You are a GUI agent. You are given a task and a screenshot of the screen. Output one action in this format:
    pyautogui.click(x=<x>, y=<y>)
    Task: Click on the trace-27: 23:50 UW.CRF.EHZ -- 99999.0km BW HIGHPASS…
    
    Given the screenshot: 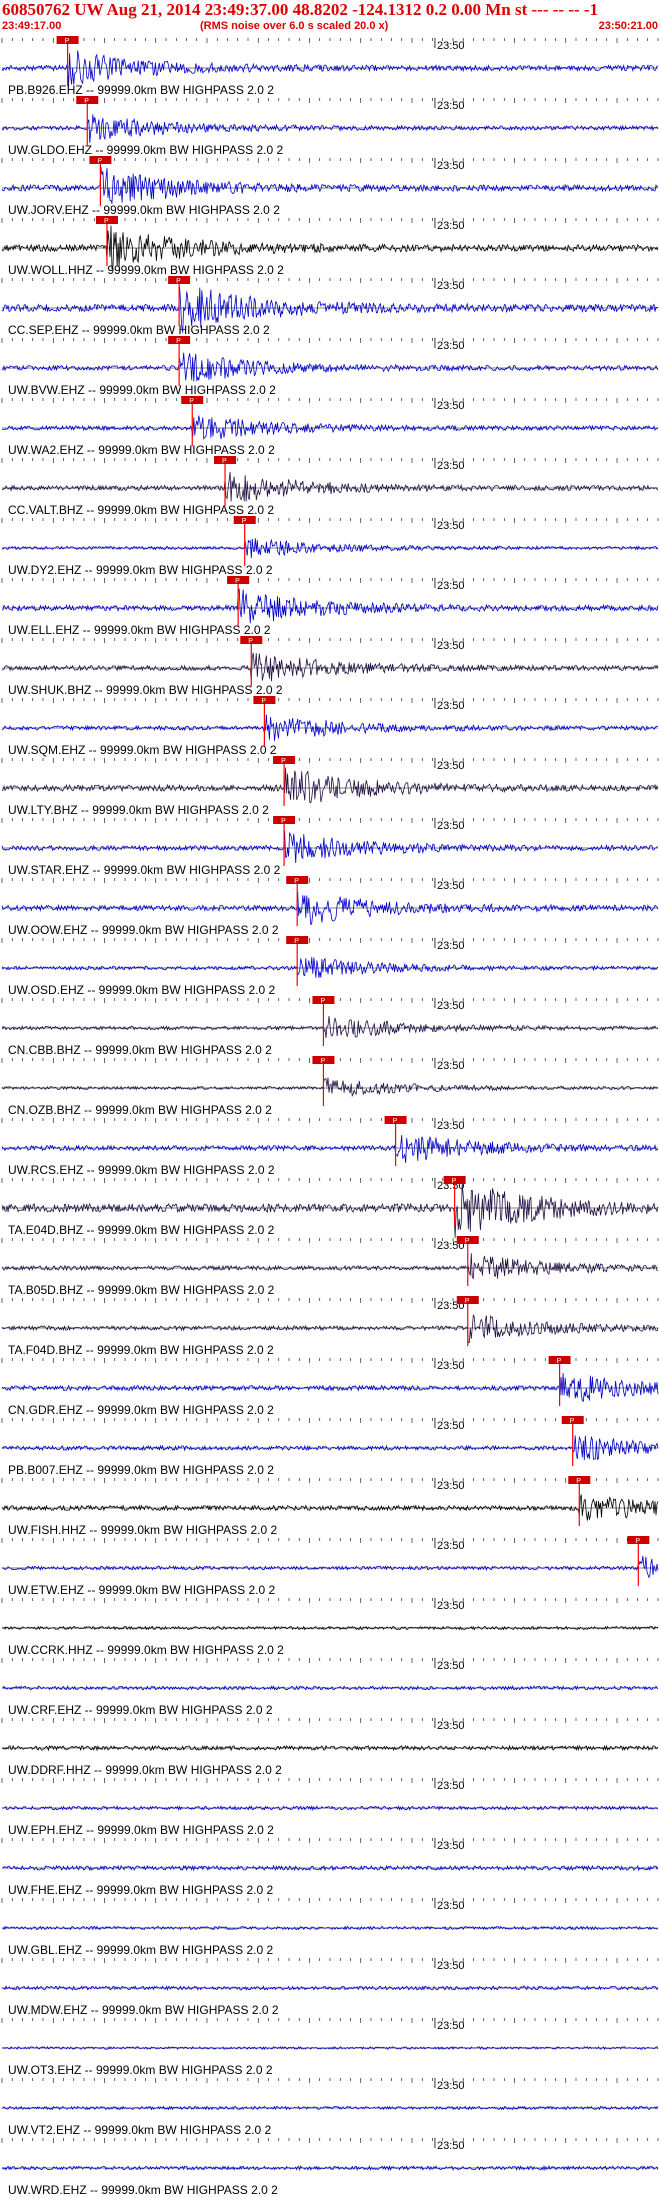 What is the action you would take?
    pyautogui.click(x=330, y=1687)
    